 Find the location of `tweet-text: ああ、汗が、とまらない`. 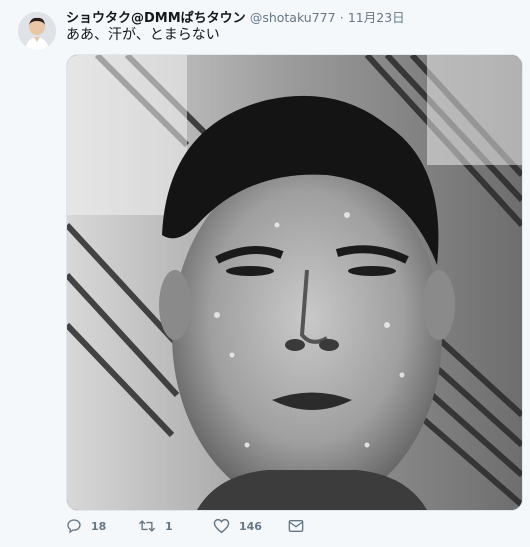

tweet-text: ああ、汗が、とまらない is located at coordinates (143, 35).